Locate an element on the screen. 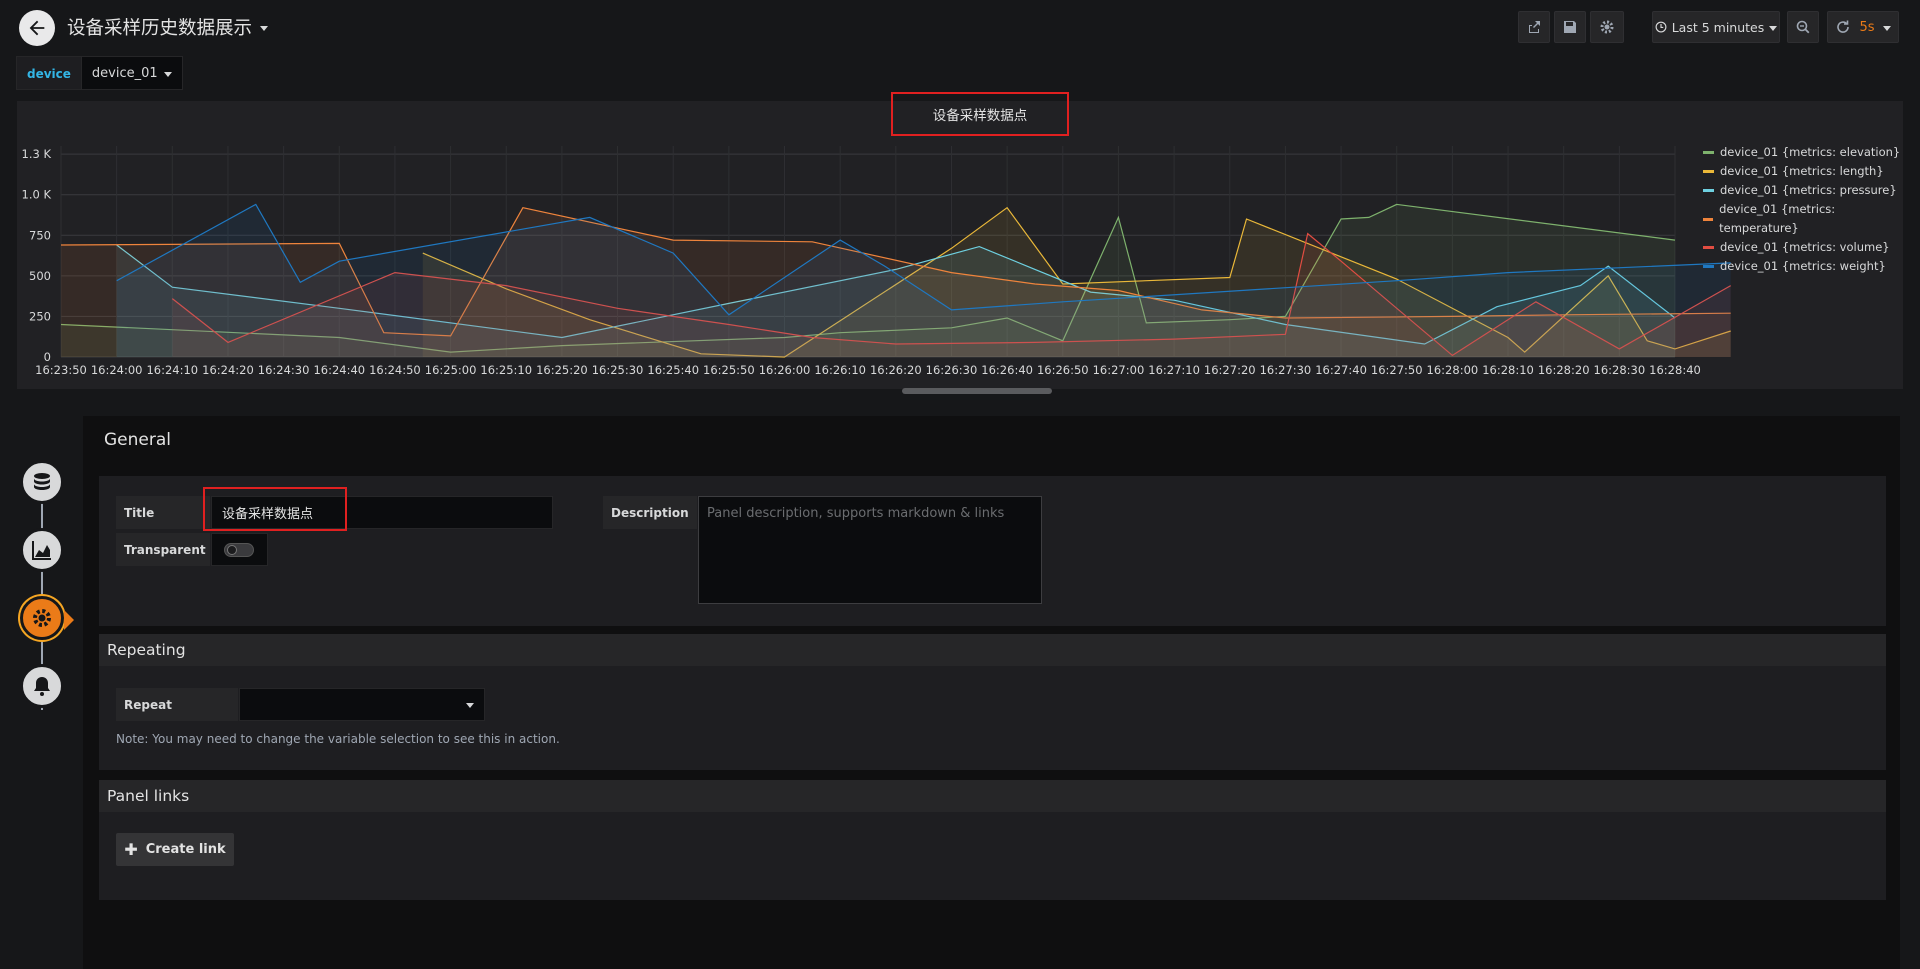  save-dashboard-button is located at coordinates (1570, 27).